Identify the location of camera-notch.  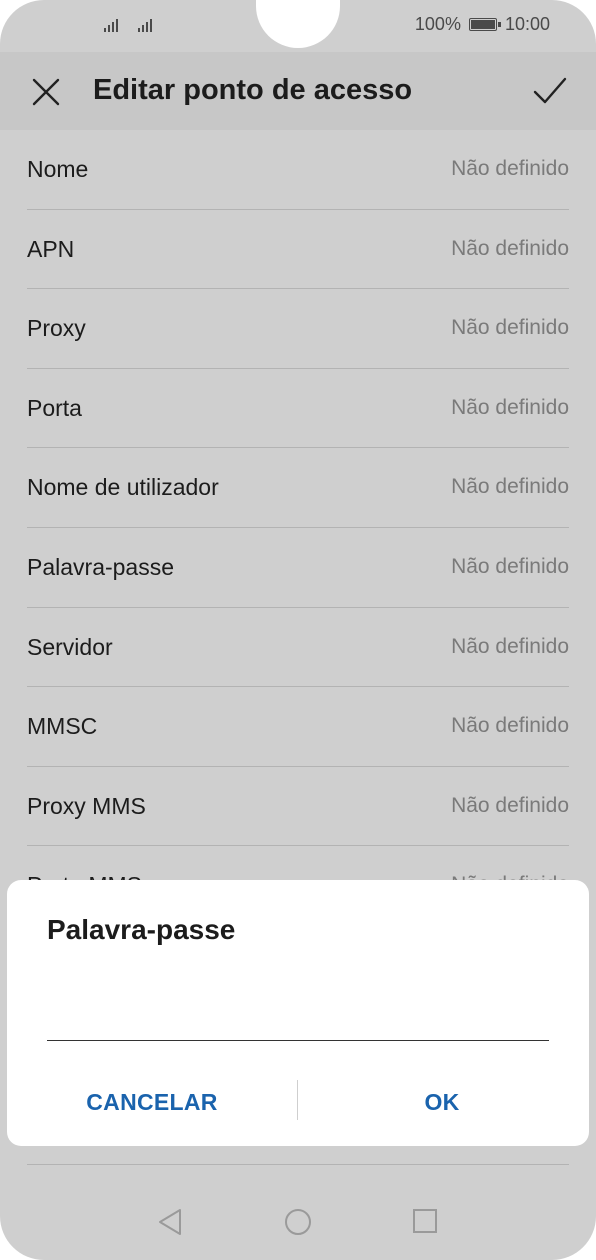
(298, 24).